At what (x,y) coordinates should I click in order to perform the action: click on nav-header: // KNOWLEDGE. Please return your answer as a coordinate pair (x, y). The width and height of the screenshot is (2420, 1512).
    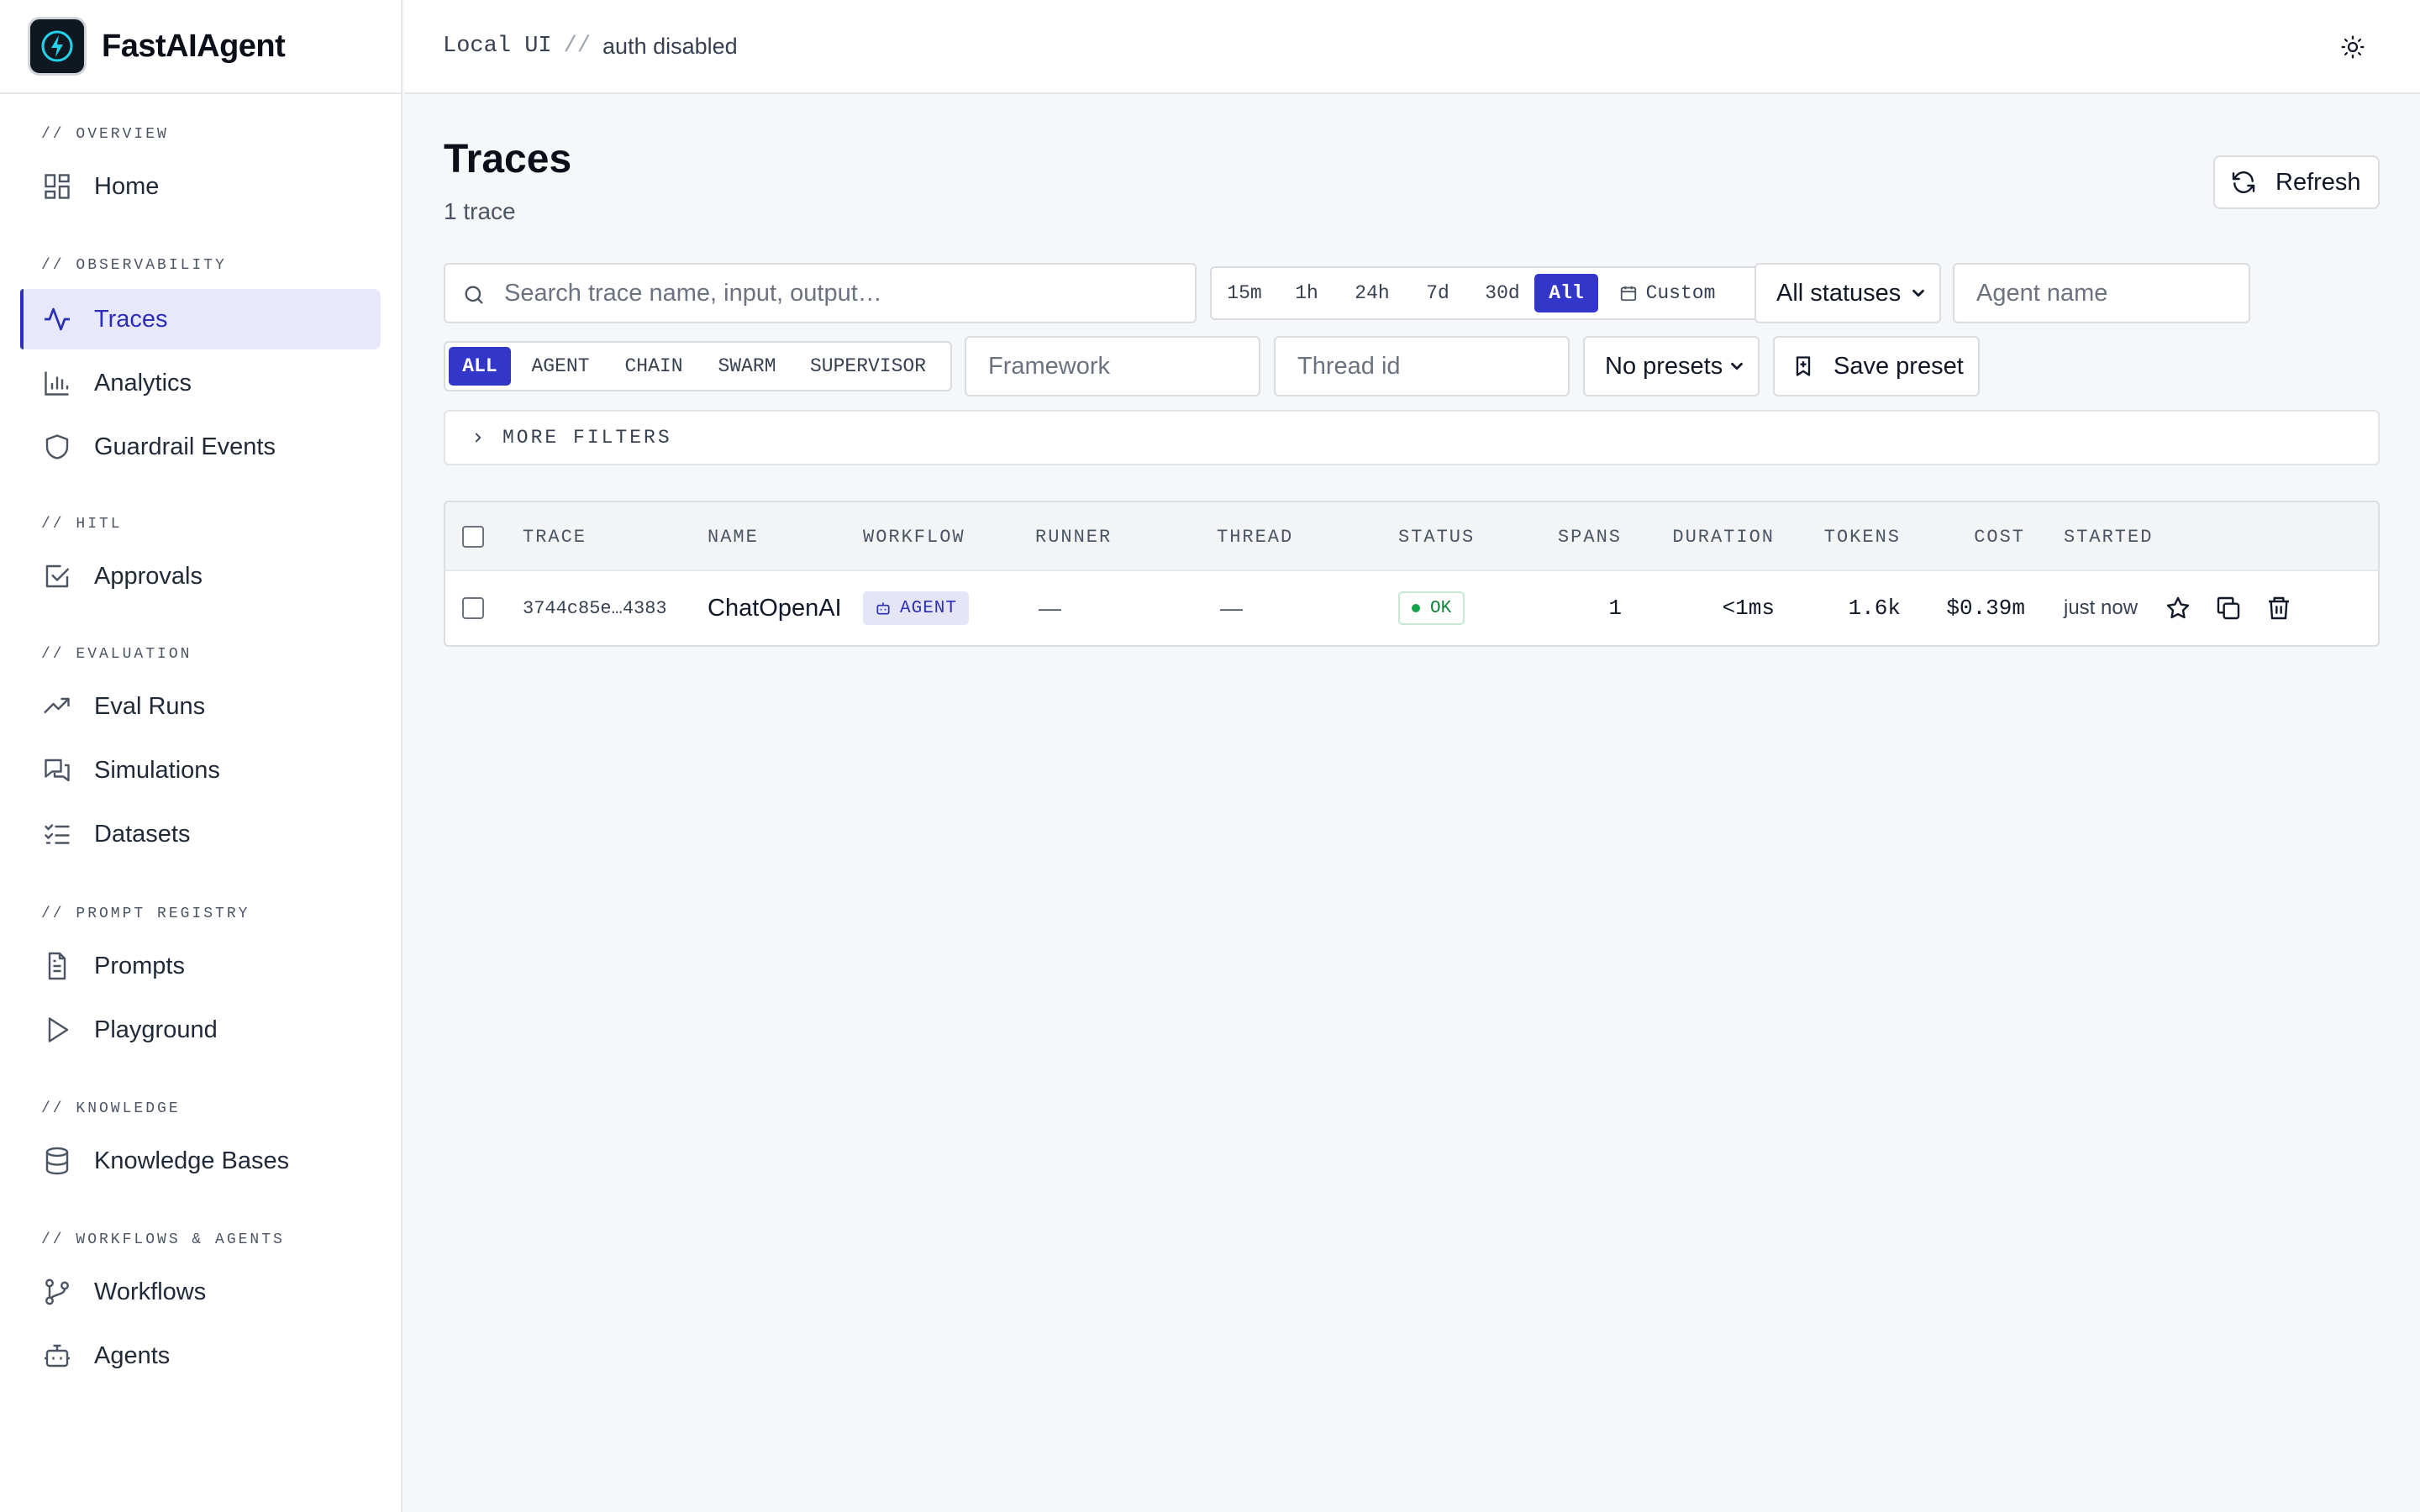
    Looking at the image, I should click on (111, 1108).